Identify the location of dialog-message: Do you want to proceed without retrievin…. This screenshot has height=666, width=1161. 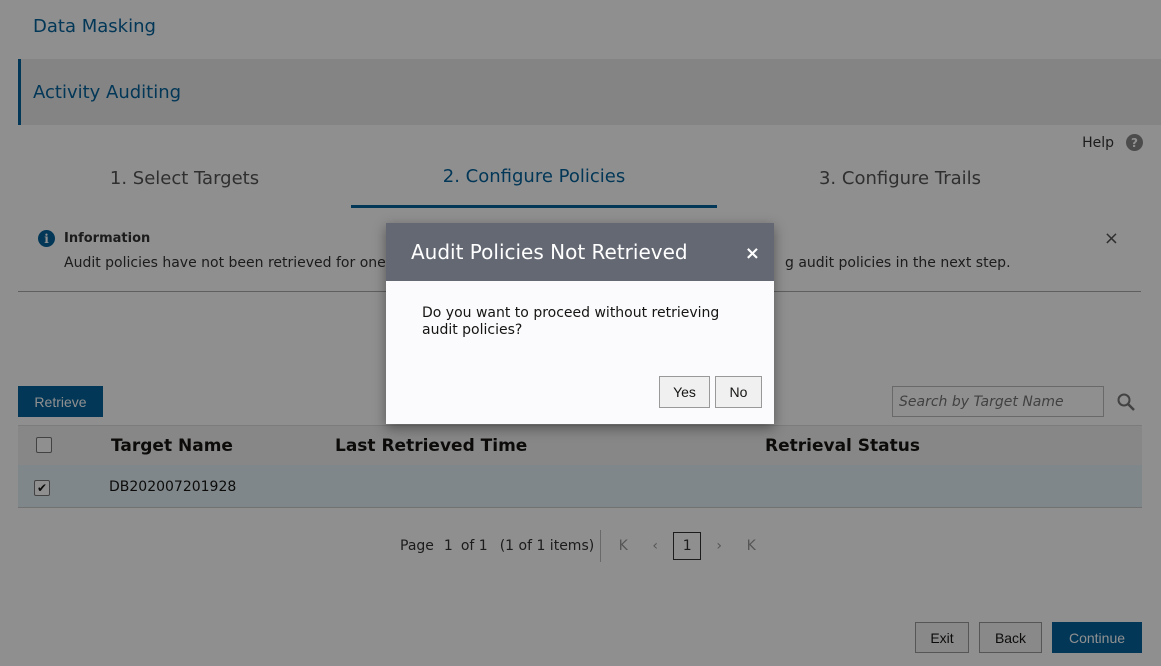
(571, 321).